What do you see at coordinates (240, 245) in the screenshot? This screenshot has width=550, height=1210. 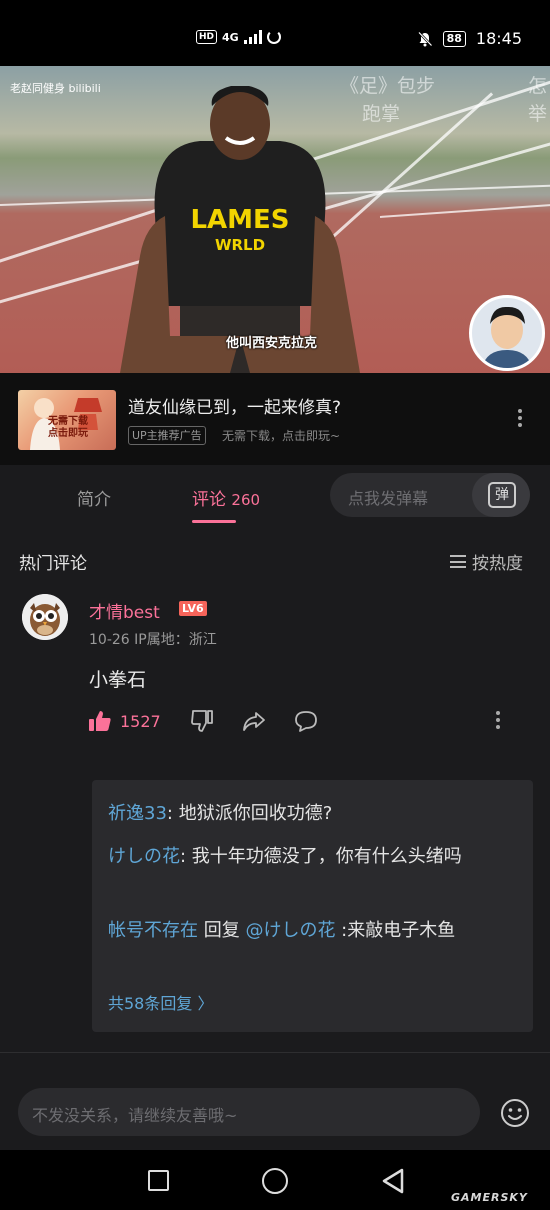 I see `shirt-text-2: WRLD` at bounding box center [240, 245].